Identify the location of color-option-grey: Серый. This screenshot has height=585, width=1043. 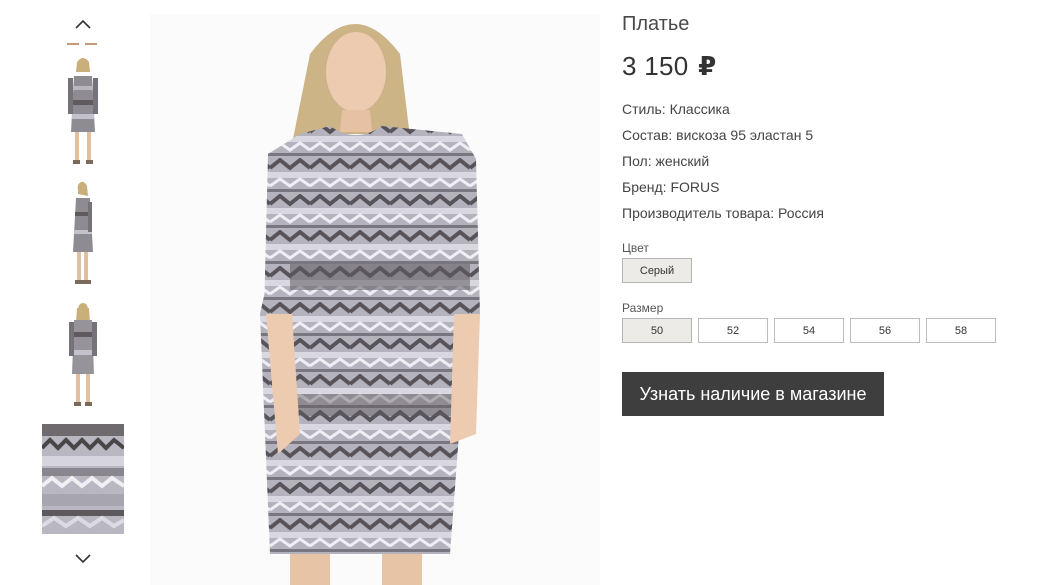
(657, 270).